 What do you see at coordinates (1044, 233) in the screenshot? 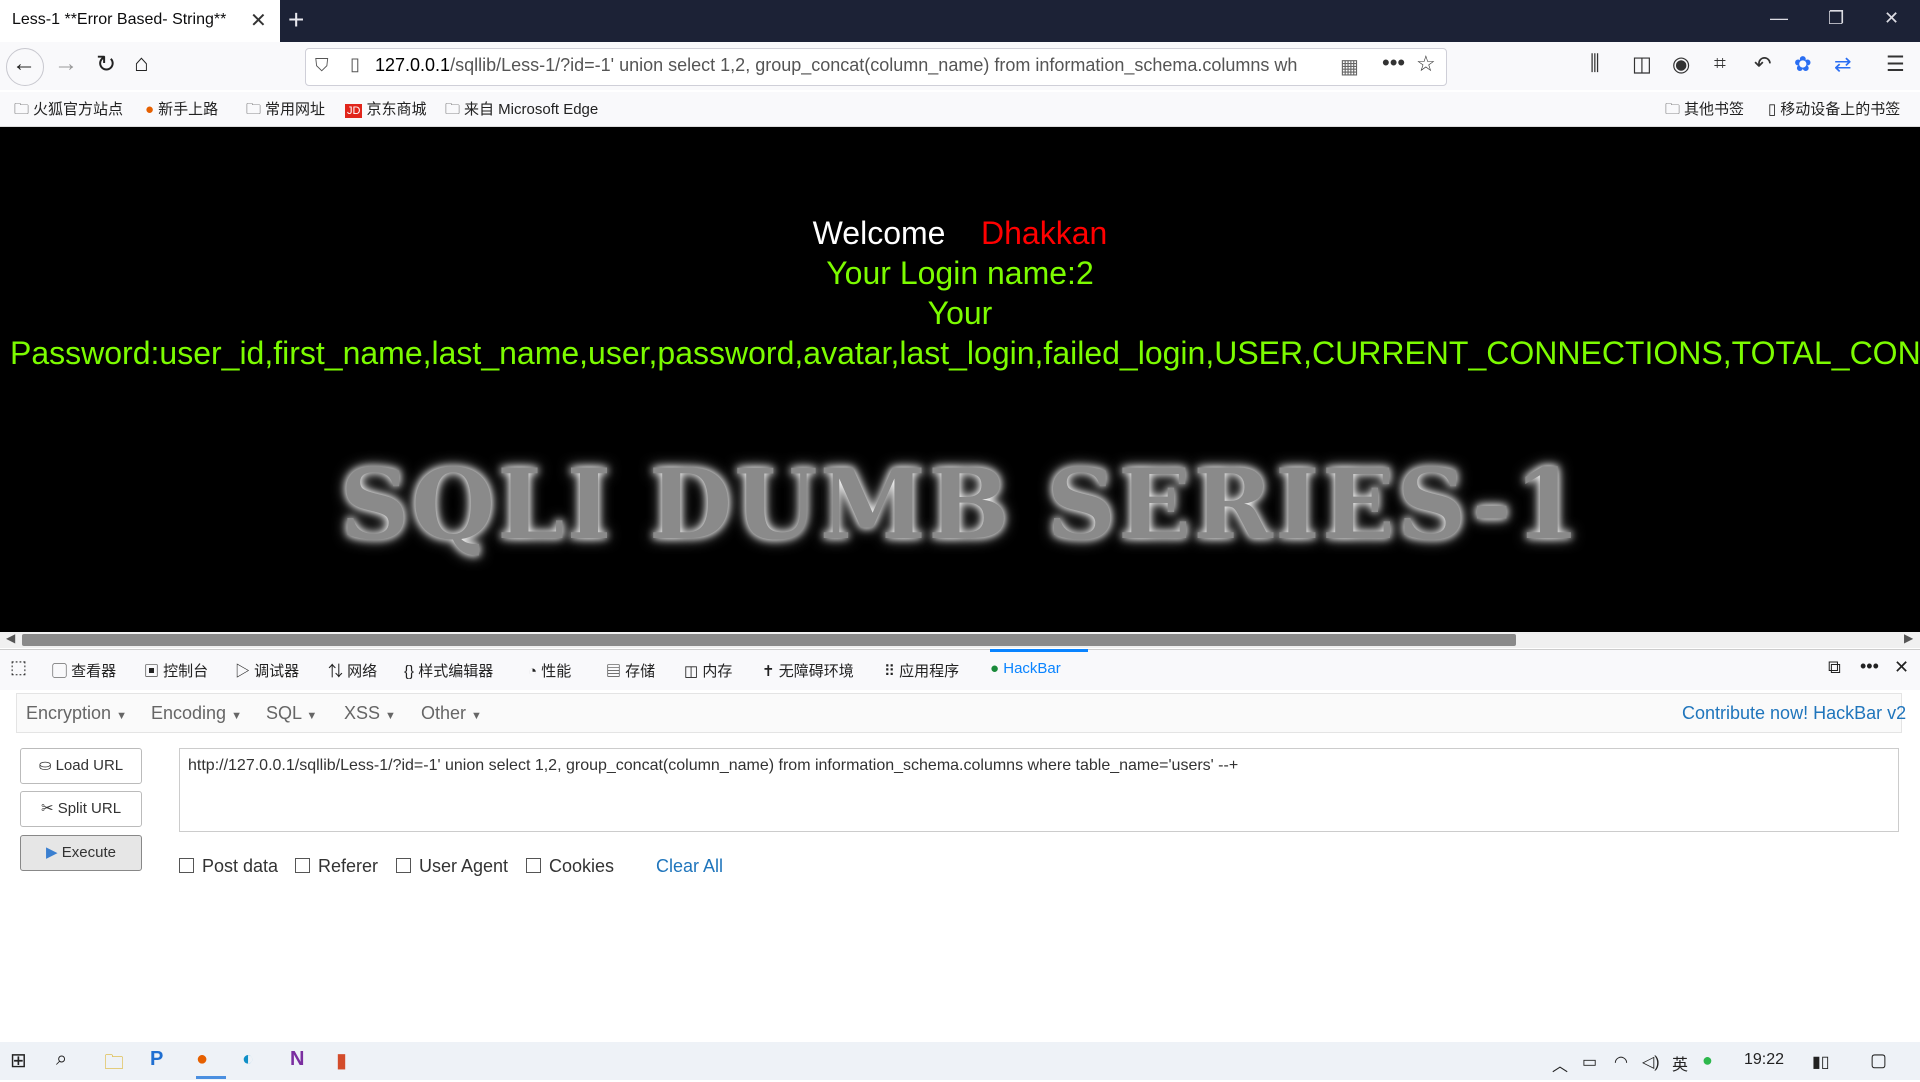
I see `user-name-text: Dhakkan` at bounding box center [1044, 233].